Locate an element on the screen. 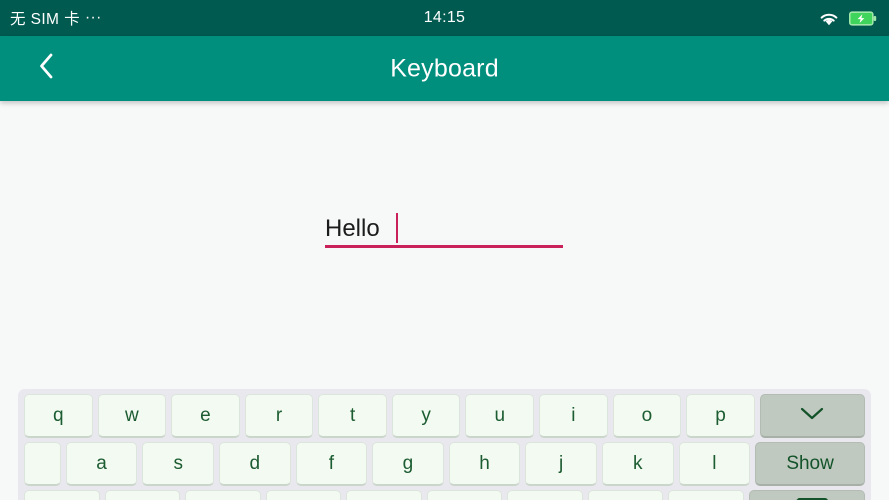  key-s: s is located at coordinates (178, 464).